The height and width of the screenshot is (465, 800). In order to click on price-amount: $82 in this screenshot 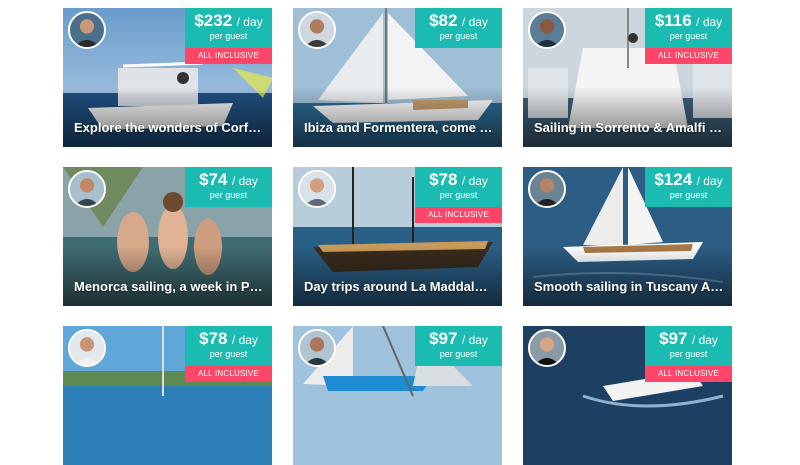, I will do `click(443, 20)`.